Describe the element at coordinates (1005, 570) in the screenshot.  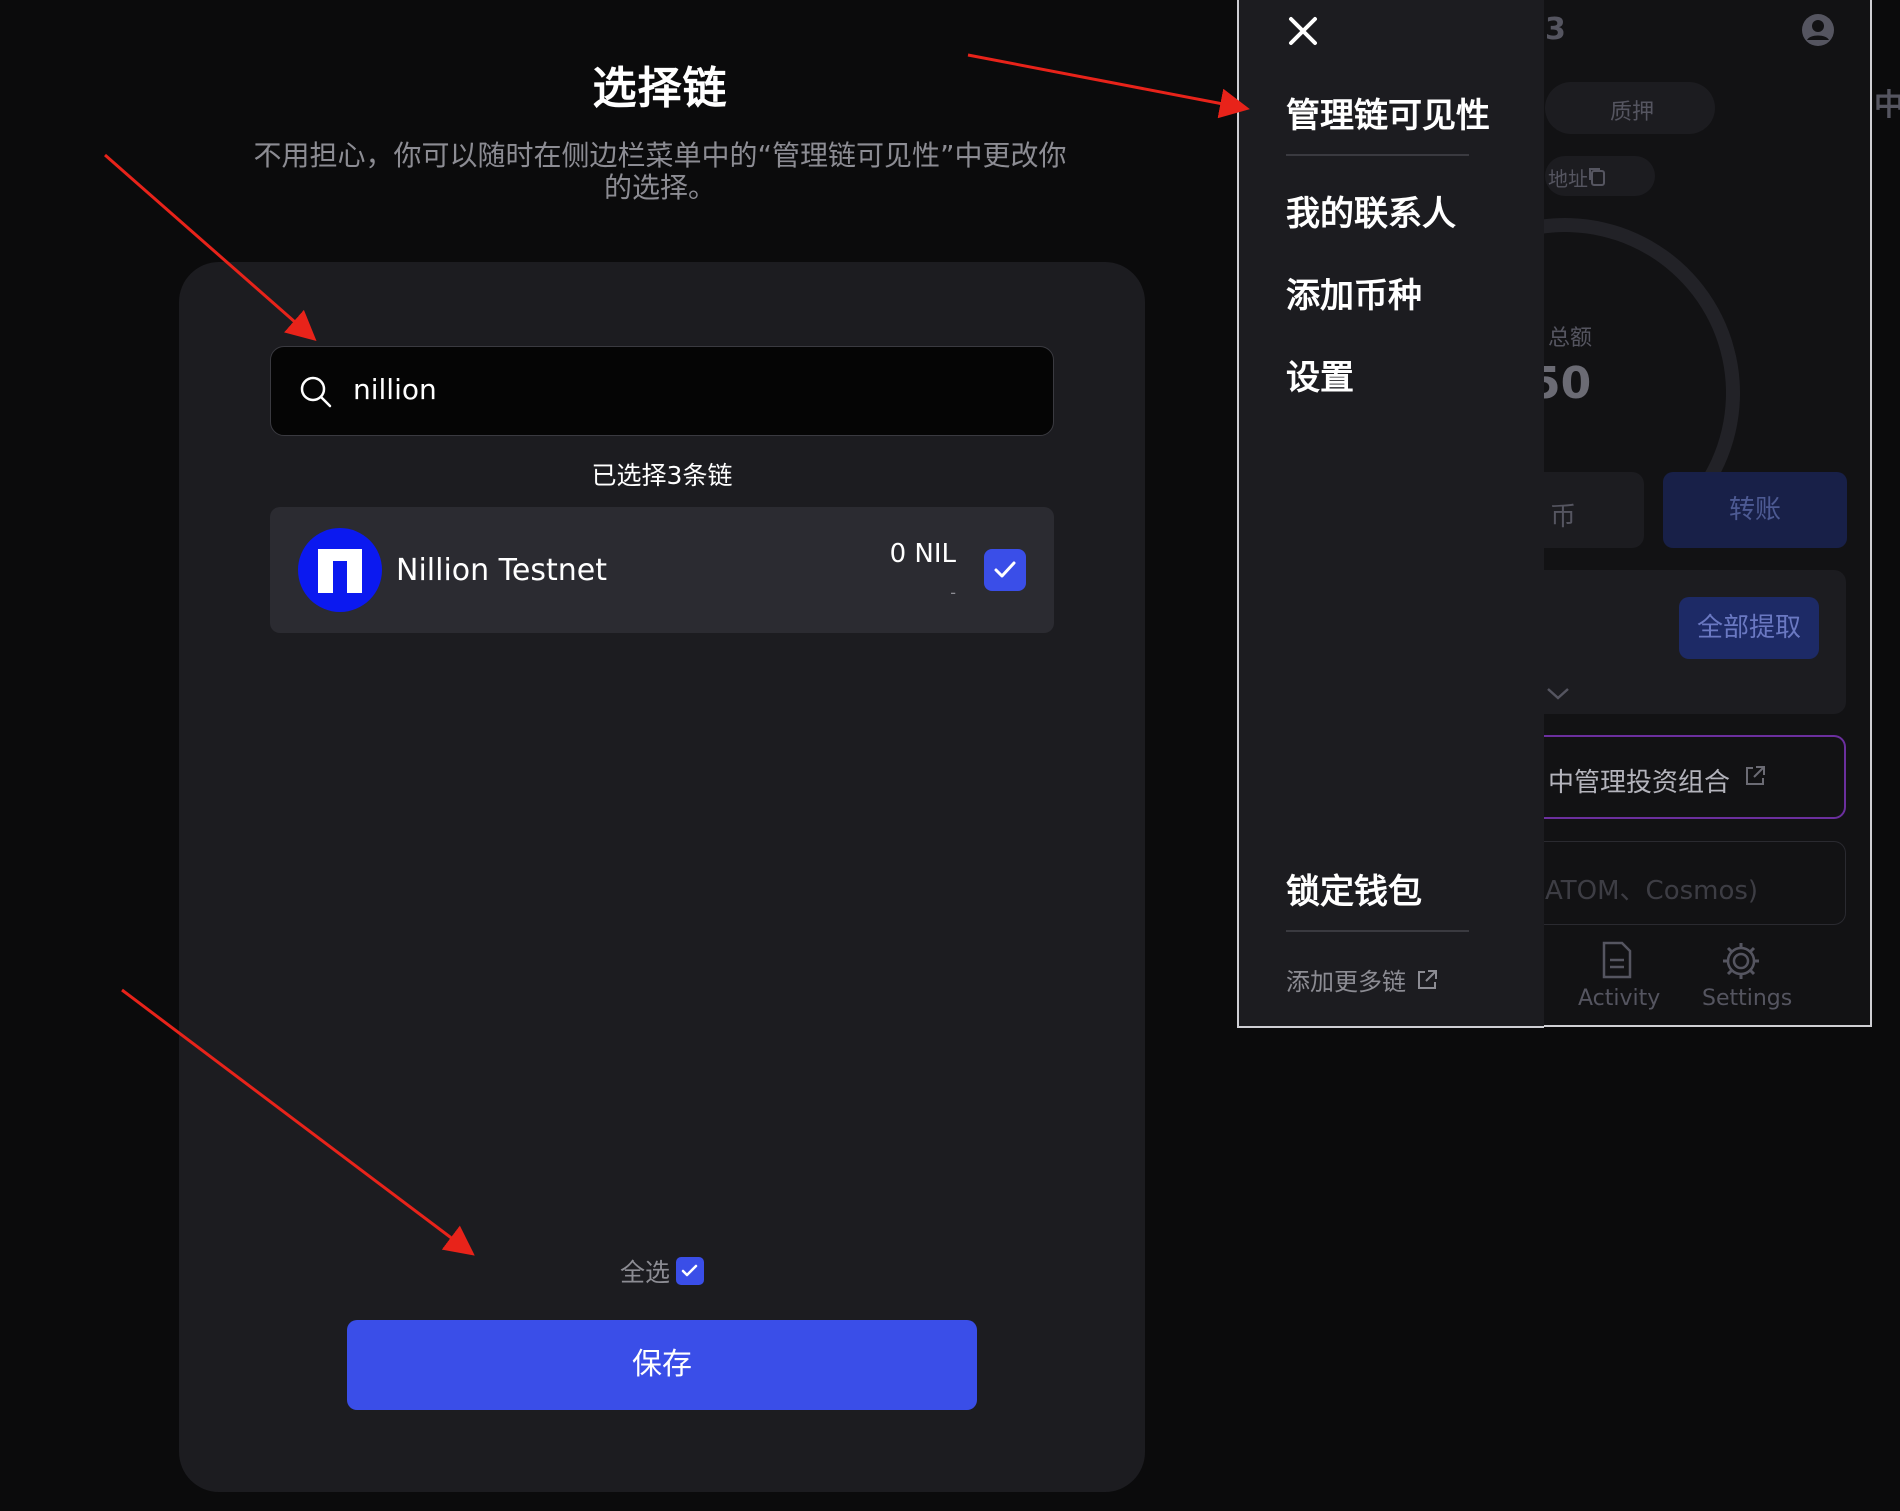
I see `chain-checkbox` at that location.